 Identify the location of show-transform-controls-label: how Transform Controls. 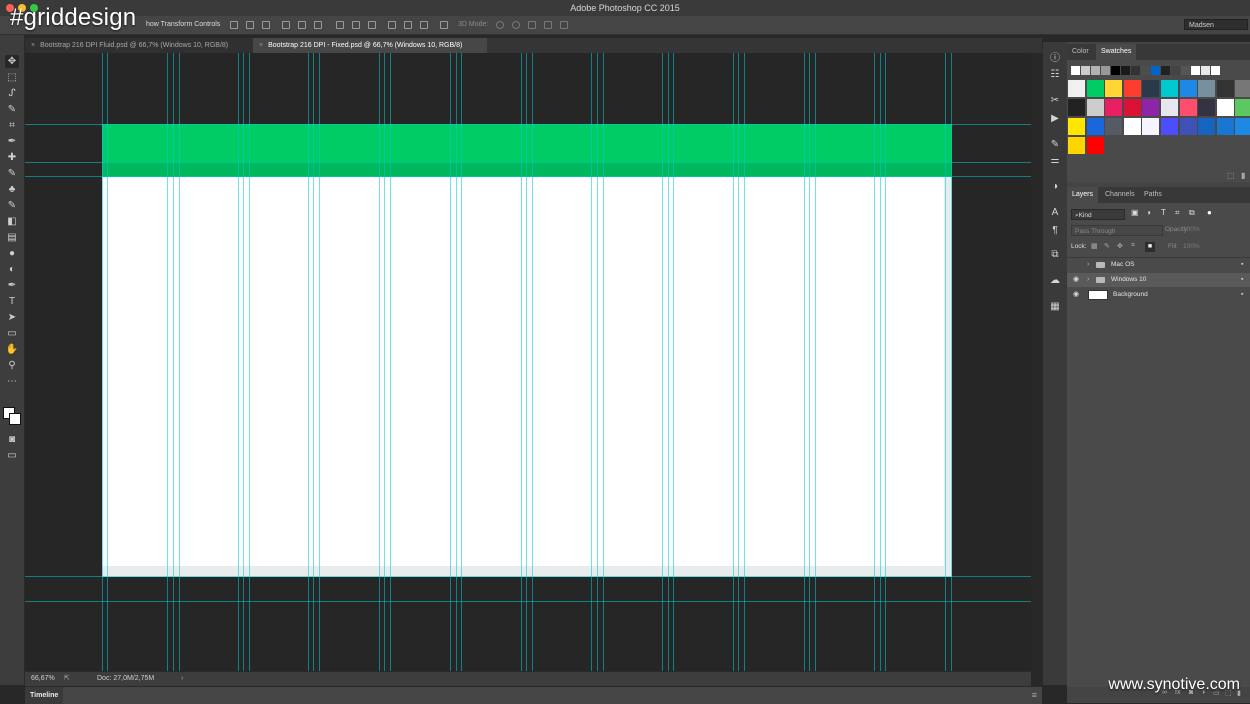
(183, 25).